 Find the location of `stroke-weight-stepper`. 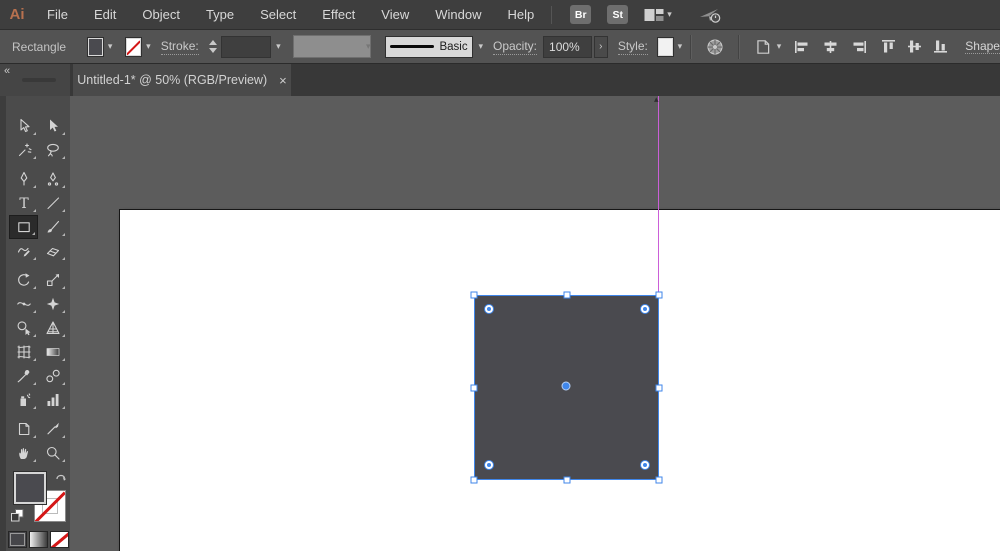

stroke-weight-stepper is located at coordinates (212, 46).